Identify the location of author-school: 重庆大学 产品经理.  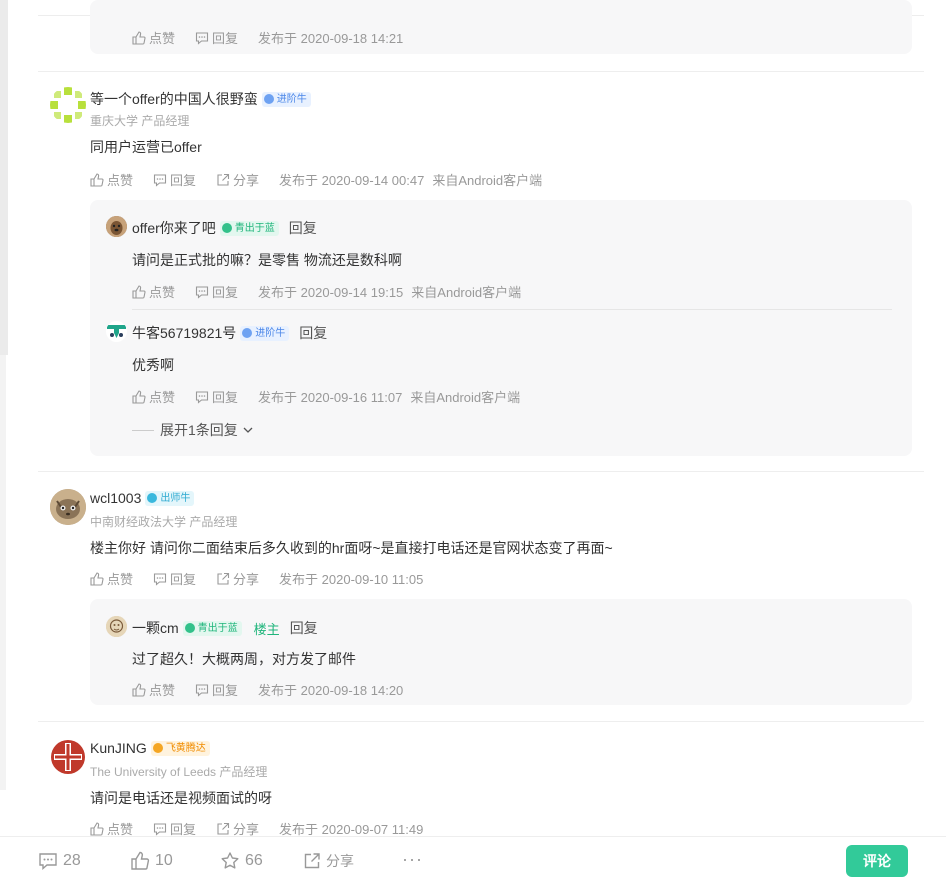
(140, 121).